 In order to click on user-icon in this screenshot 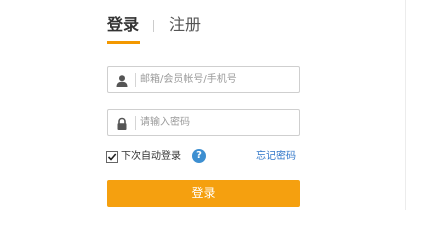, I will do `click(122, 80)`.